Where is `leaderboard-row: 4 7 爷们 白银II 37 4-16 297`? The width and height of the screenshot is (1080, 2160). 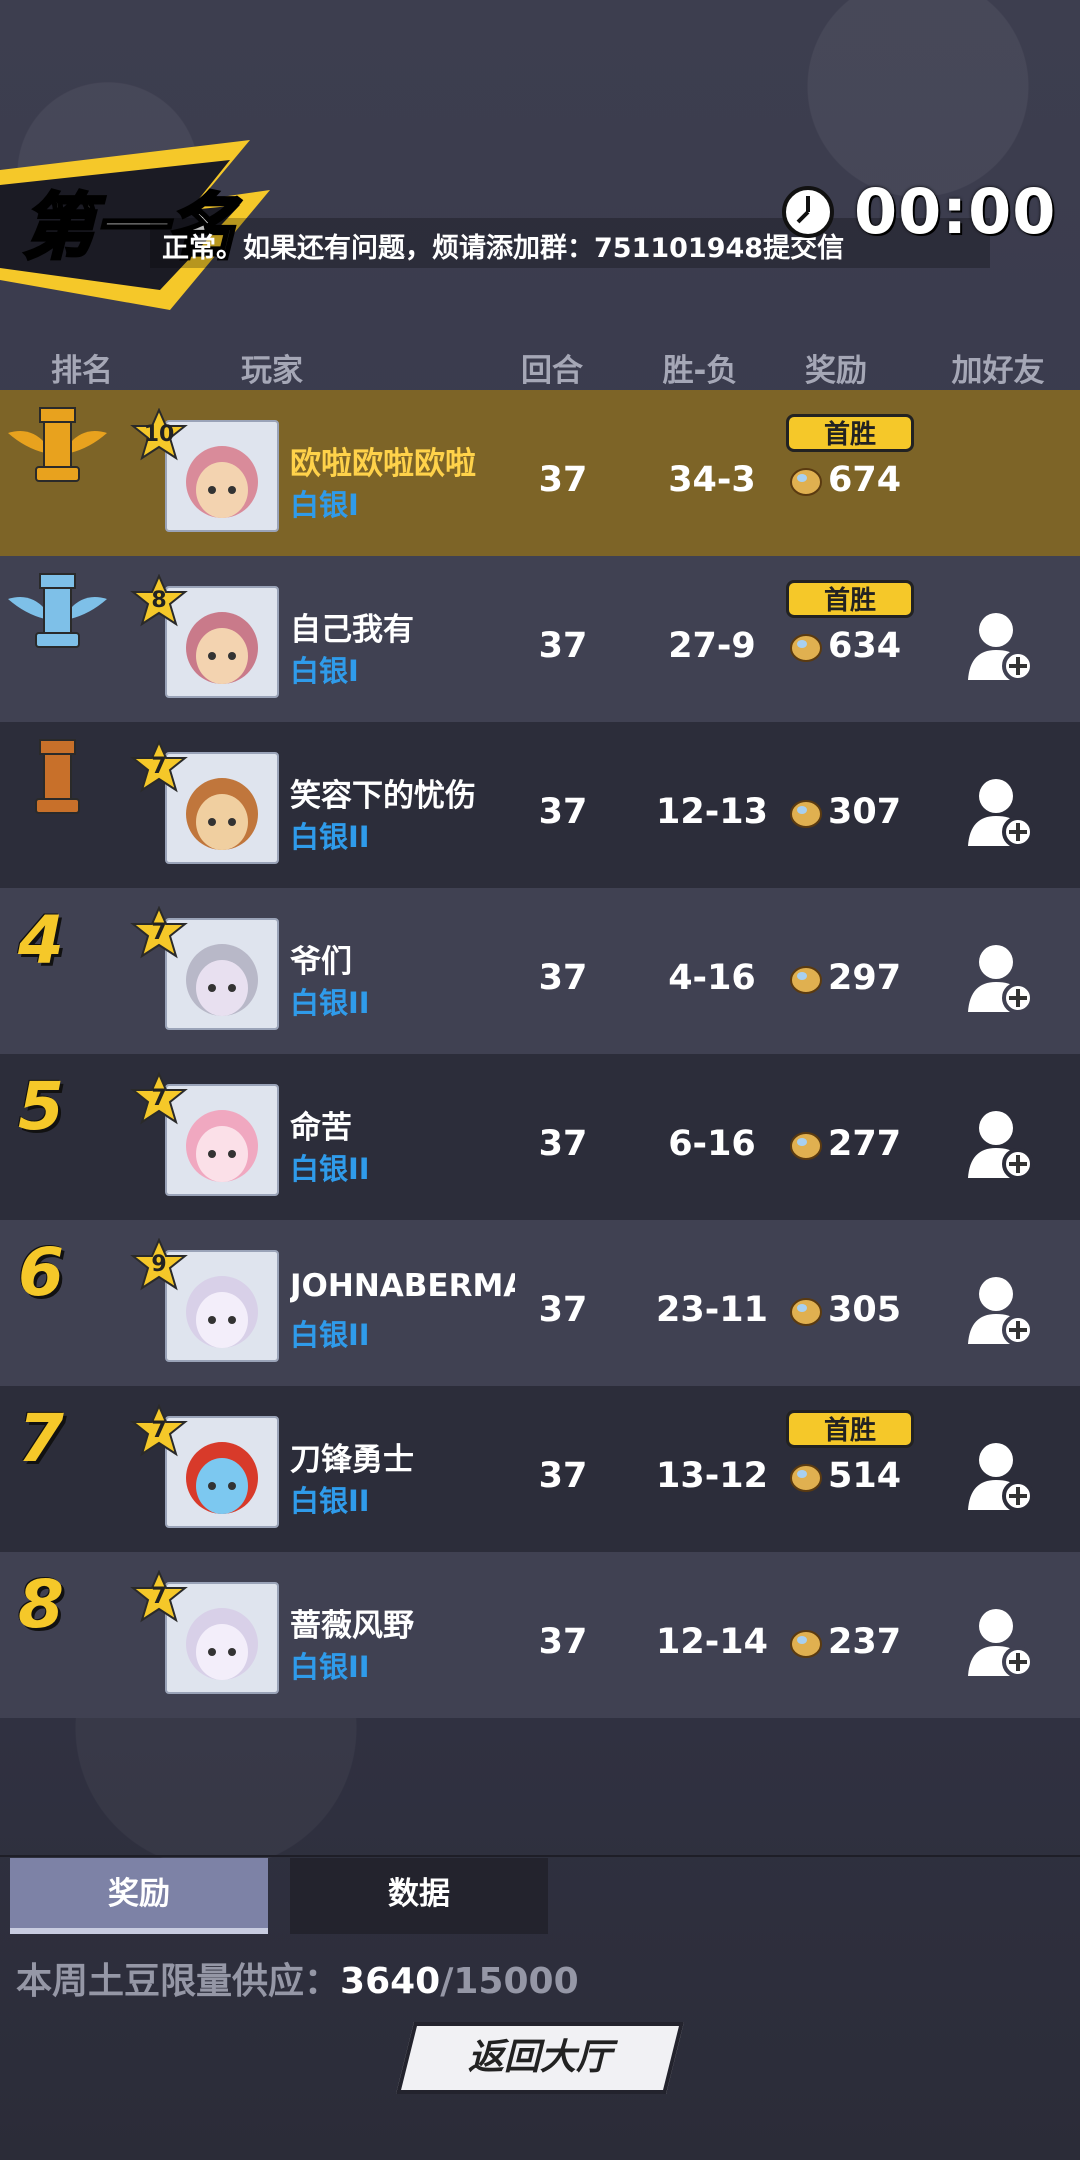
leaderboard-row: 4 7 爷们 白银II 37 4-16 297 is located at coordinates (540, 971).